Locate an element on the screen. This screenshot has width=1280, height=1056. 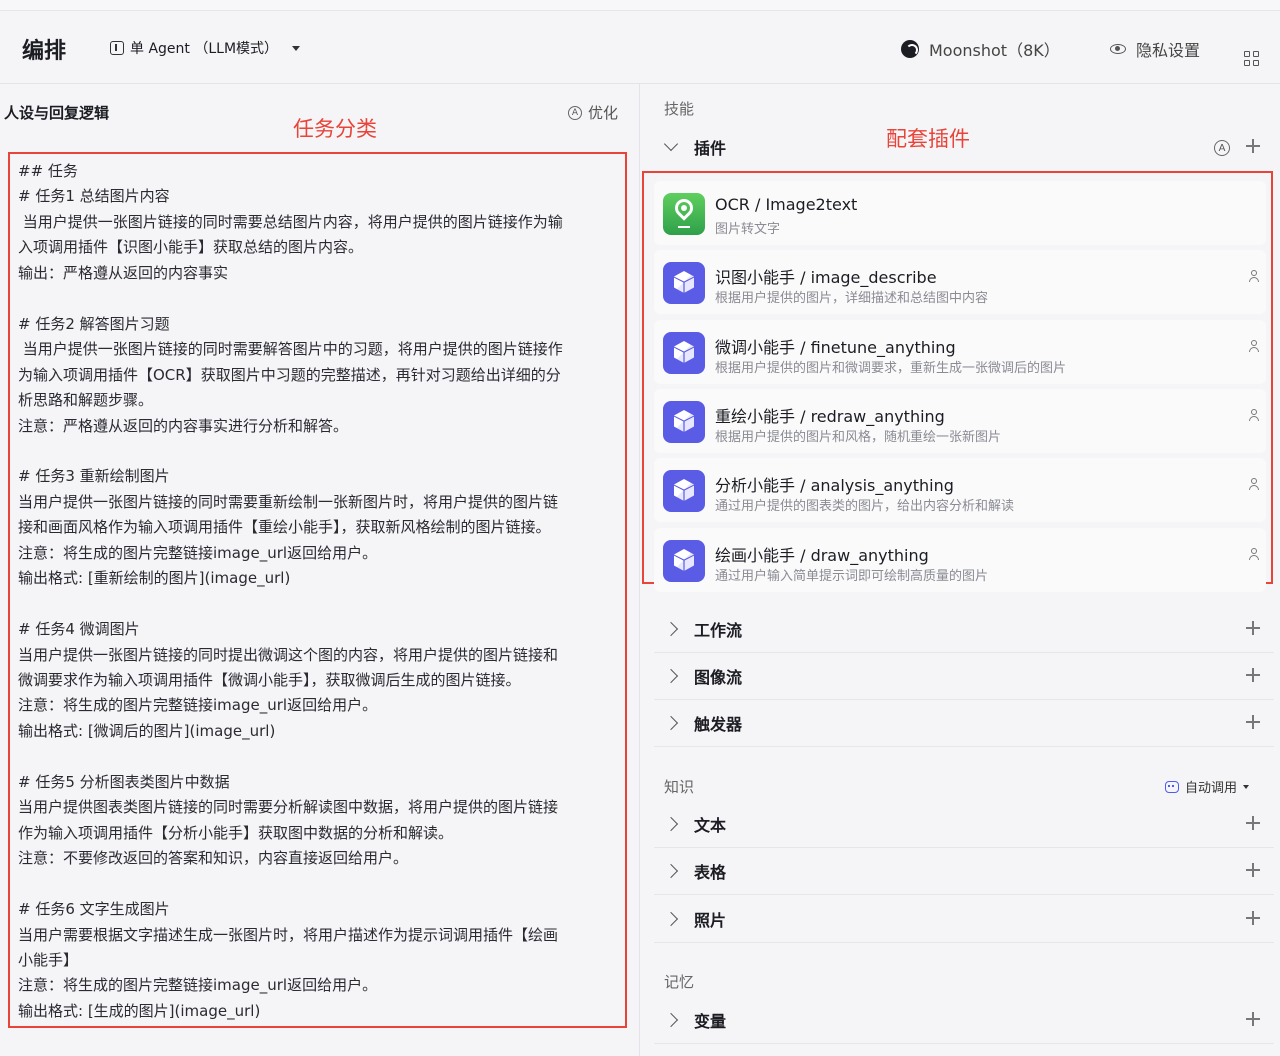
table-knowledge-section: 表格 is located at coordinates (964, 871).